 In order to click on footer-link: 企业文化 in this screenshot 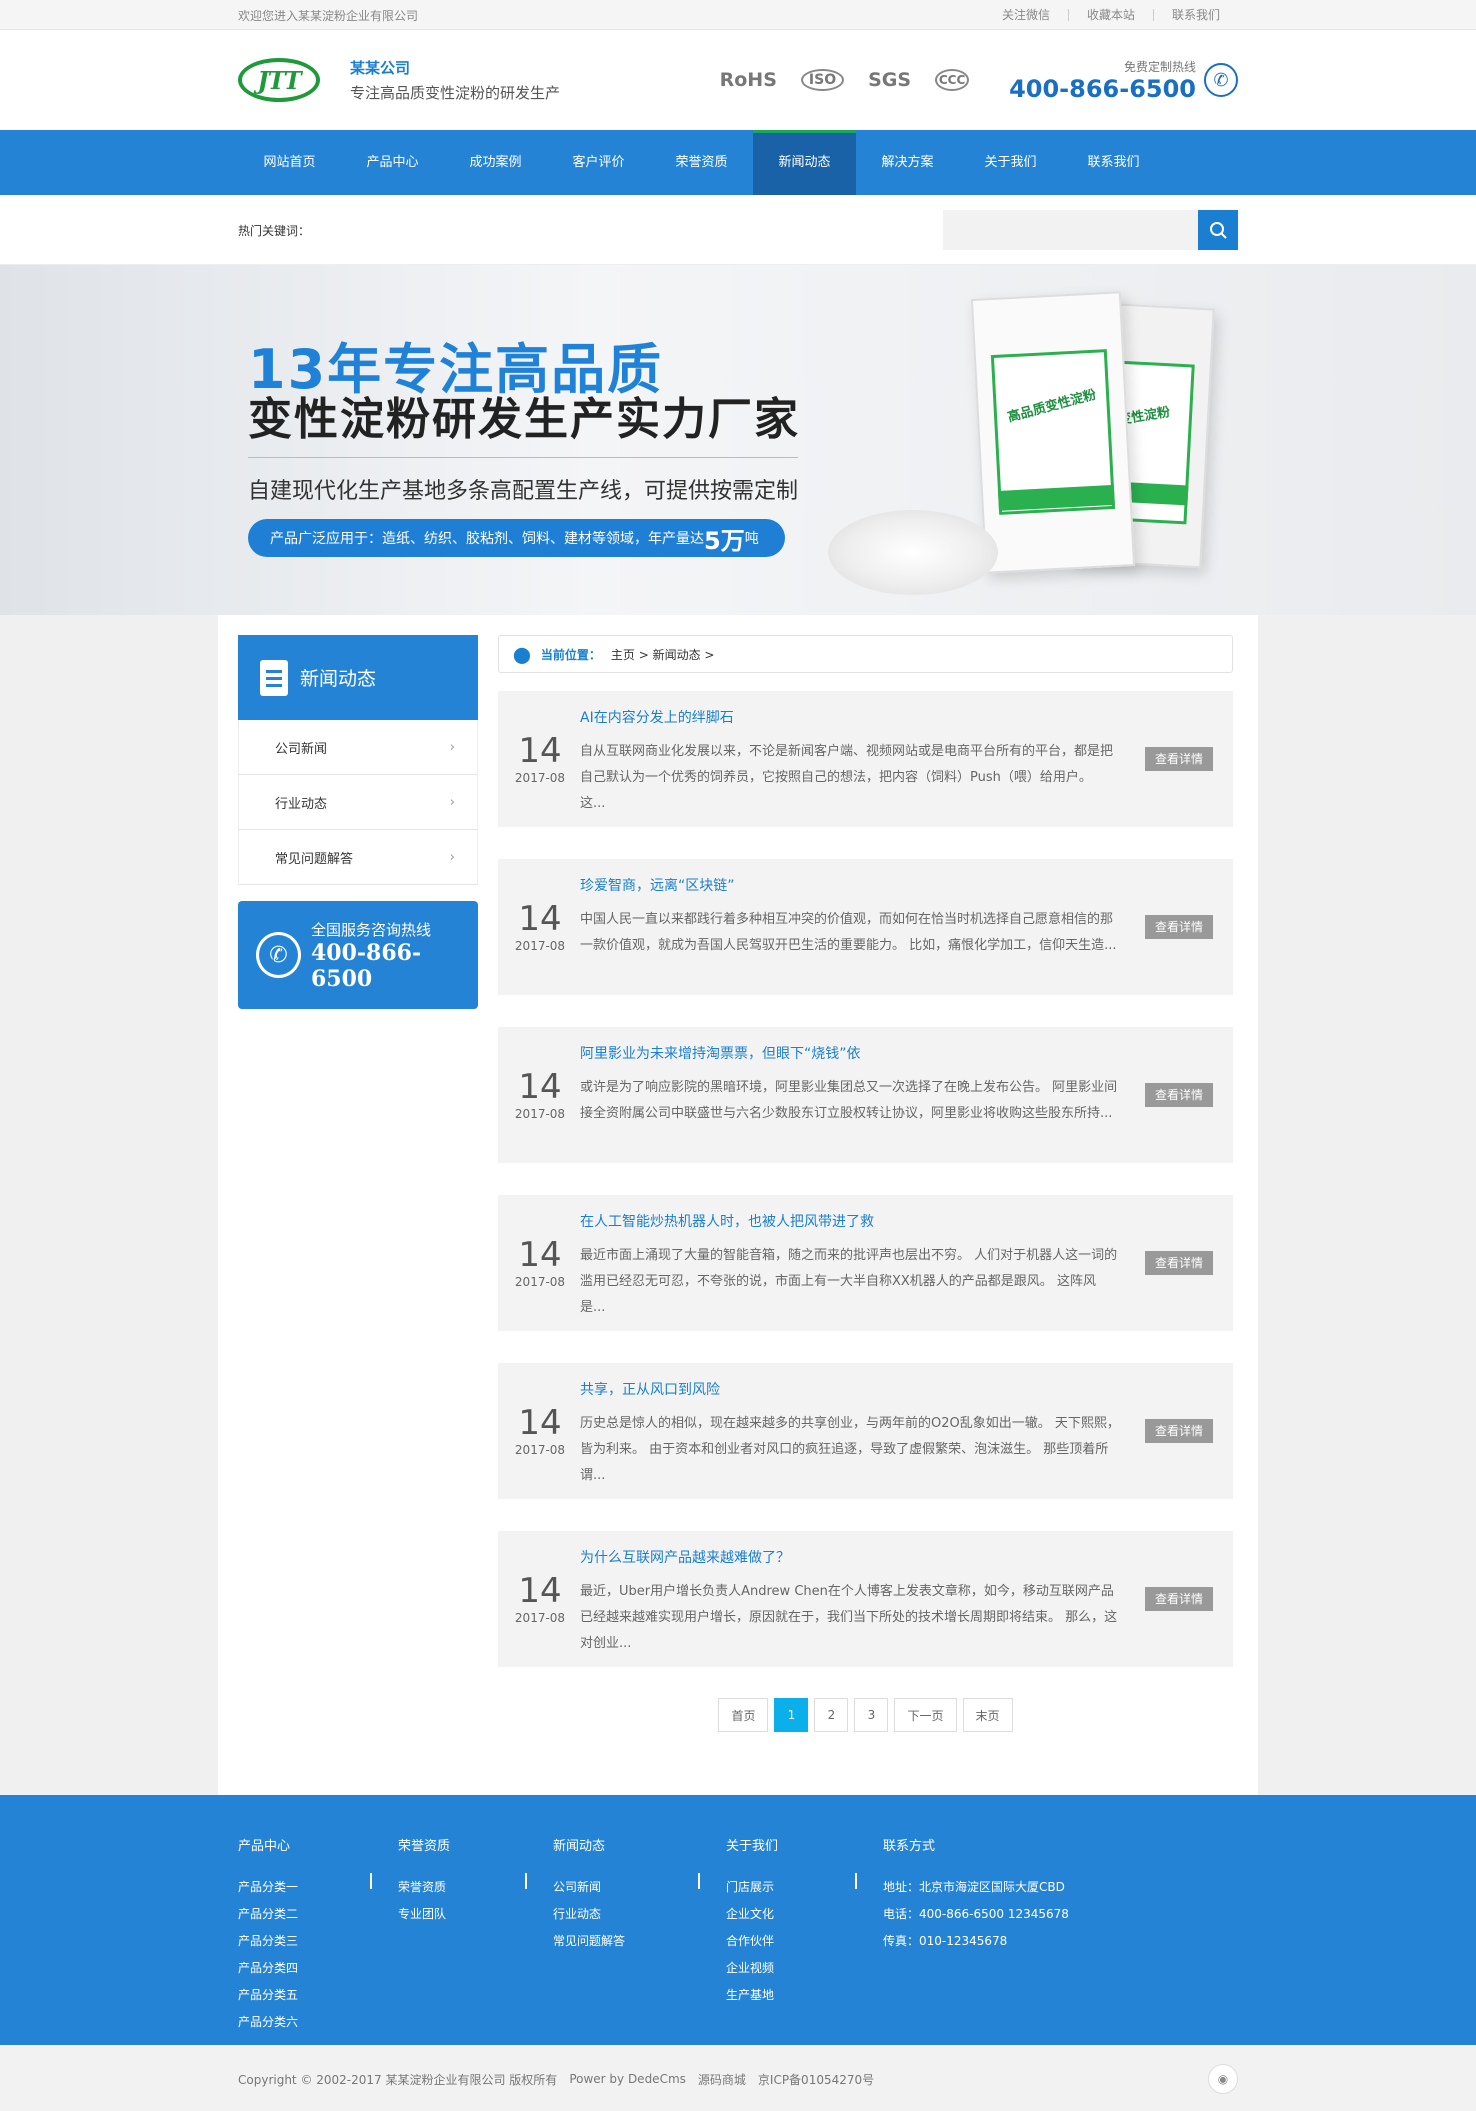, I will do `click(804, 1913)`.